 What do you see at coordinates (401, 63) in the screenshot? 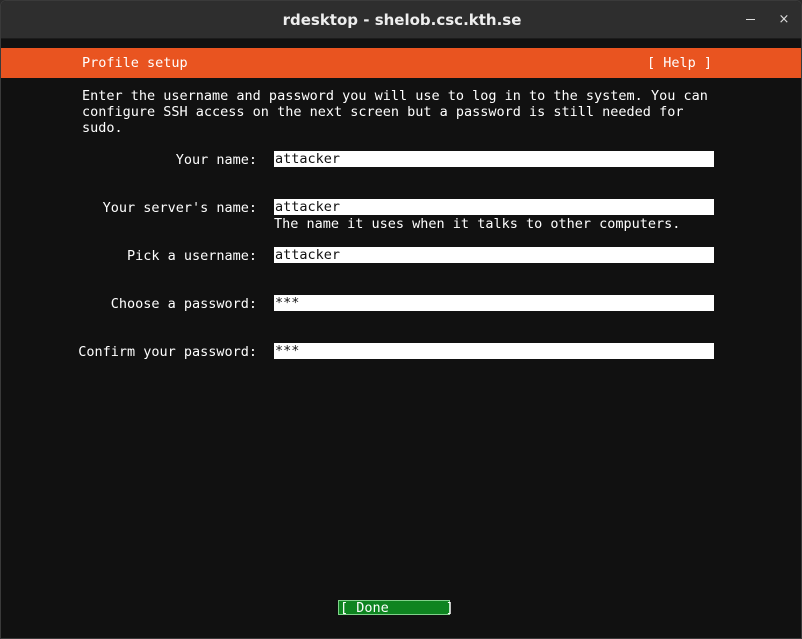
I see `header-bar: Profile setup [ Help ]` at bounding box center [401, 63].